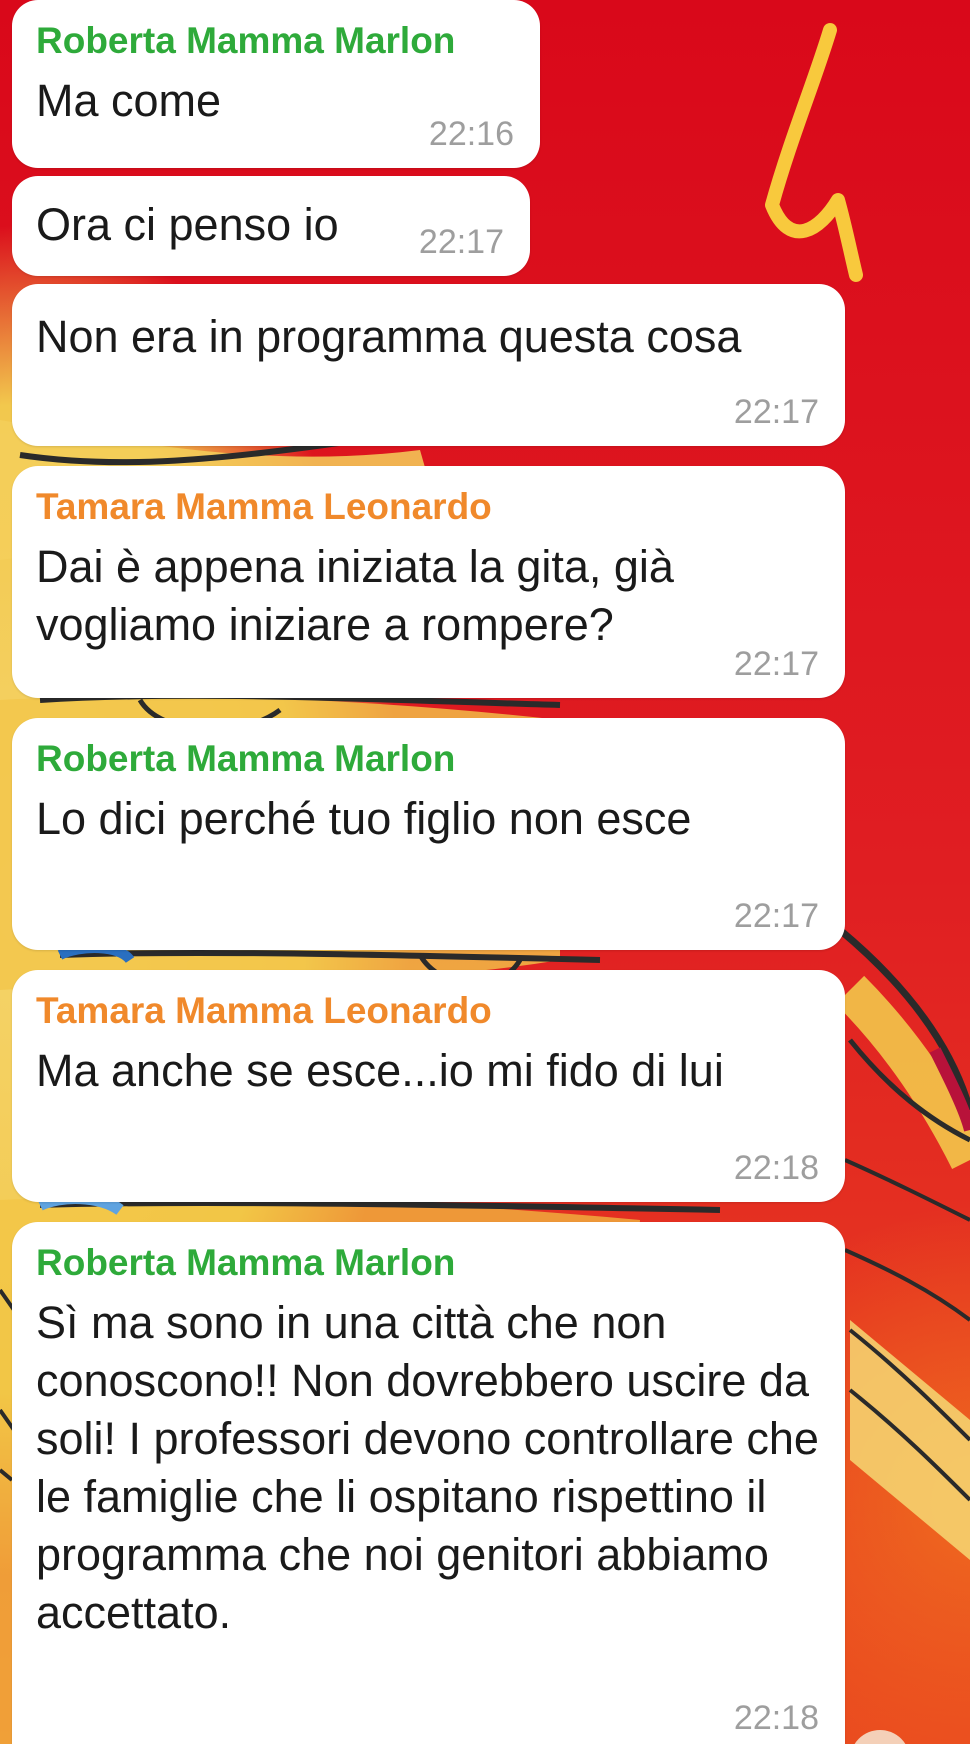 The width and height of the screenshot is (970, 1744). What do you see at coordinates (428, 365) in the screenshot?
I see `message-bubble: Non era in programma questa cosa 22:17` at bounding box center [428, 365].